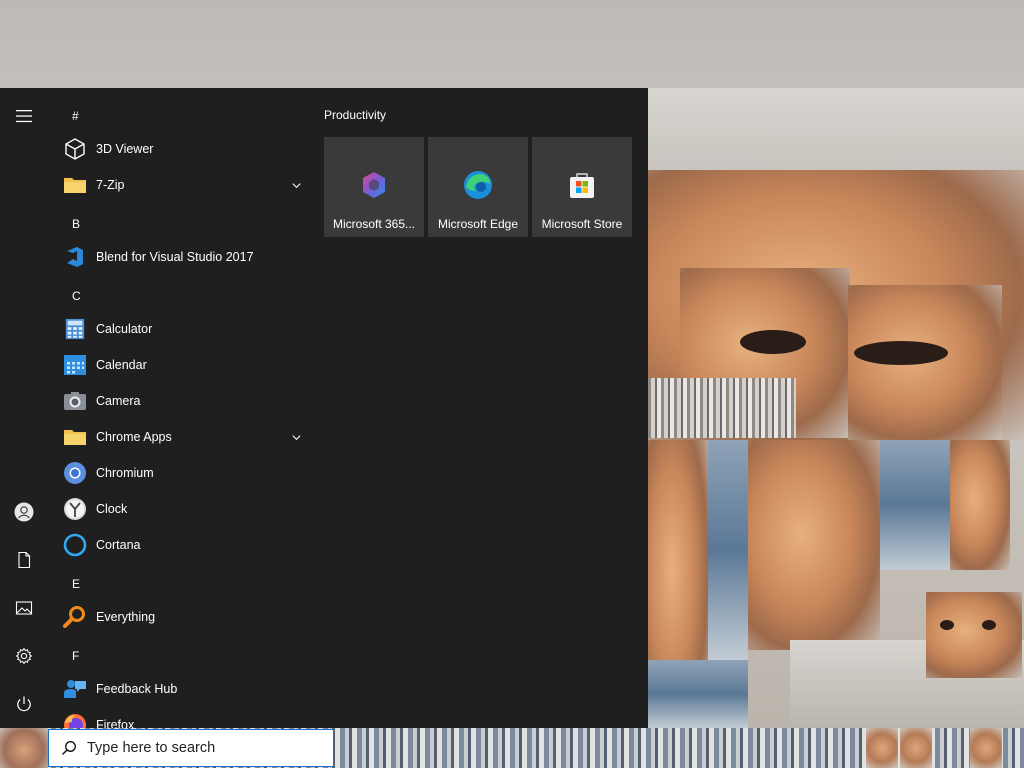 This screenshot has width=1024, height=768. Describe the element at coordinates (184, 717) in the screenshot. I see `app-firefox: Firefox` at that location.